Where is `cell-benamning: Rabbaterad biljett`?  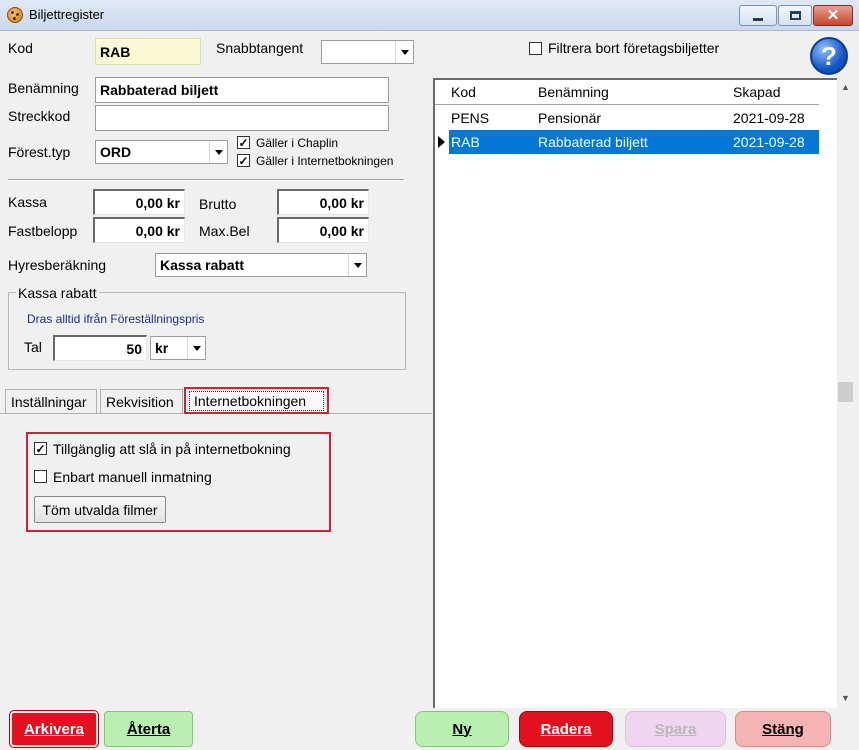 cell-benamning: Rabbaterad biljett is located at coordinates (593, 142).